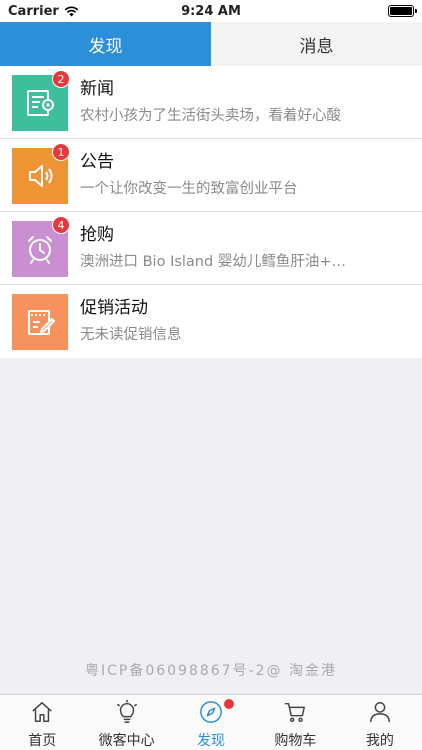 The width and height of the screenshot is (422, 750). I want to click on icp-footer: 粤ICP备06098867号-2@ 淘金港, so click(210, 671).